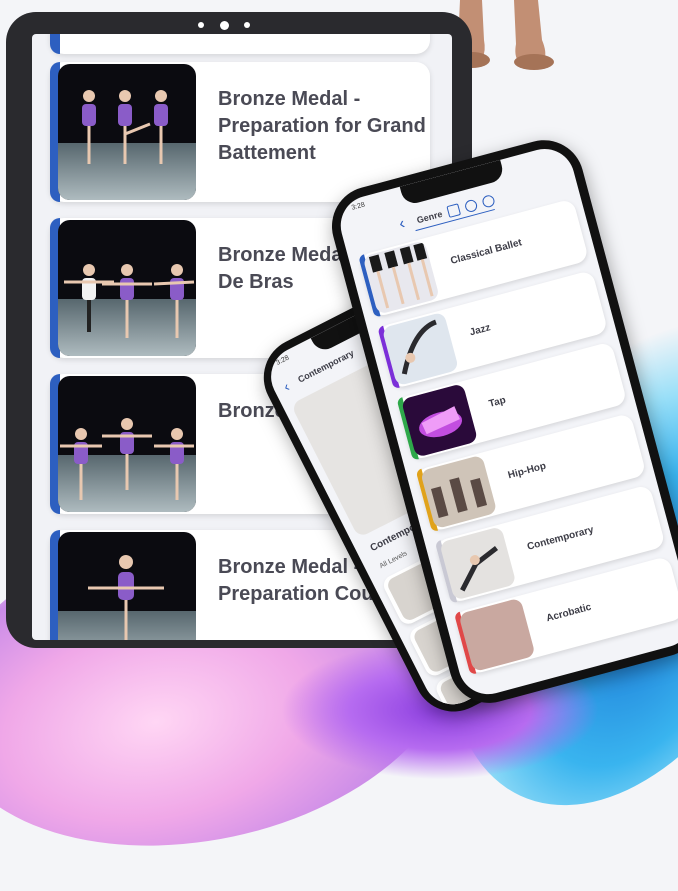 The image size is (678, 891). What do you see at coordinates (569, 613) in the screenshot?
I see `genre-label: Acrobatic` at bounding box center [569, 613].